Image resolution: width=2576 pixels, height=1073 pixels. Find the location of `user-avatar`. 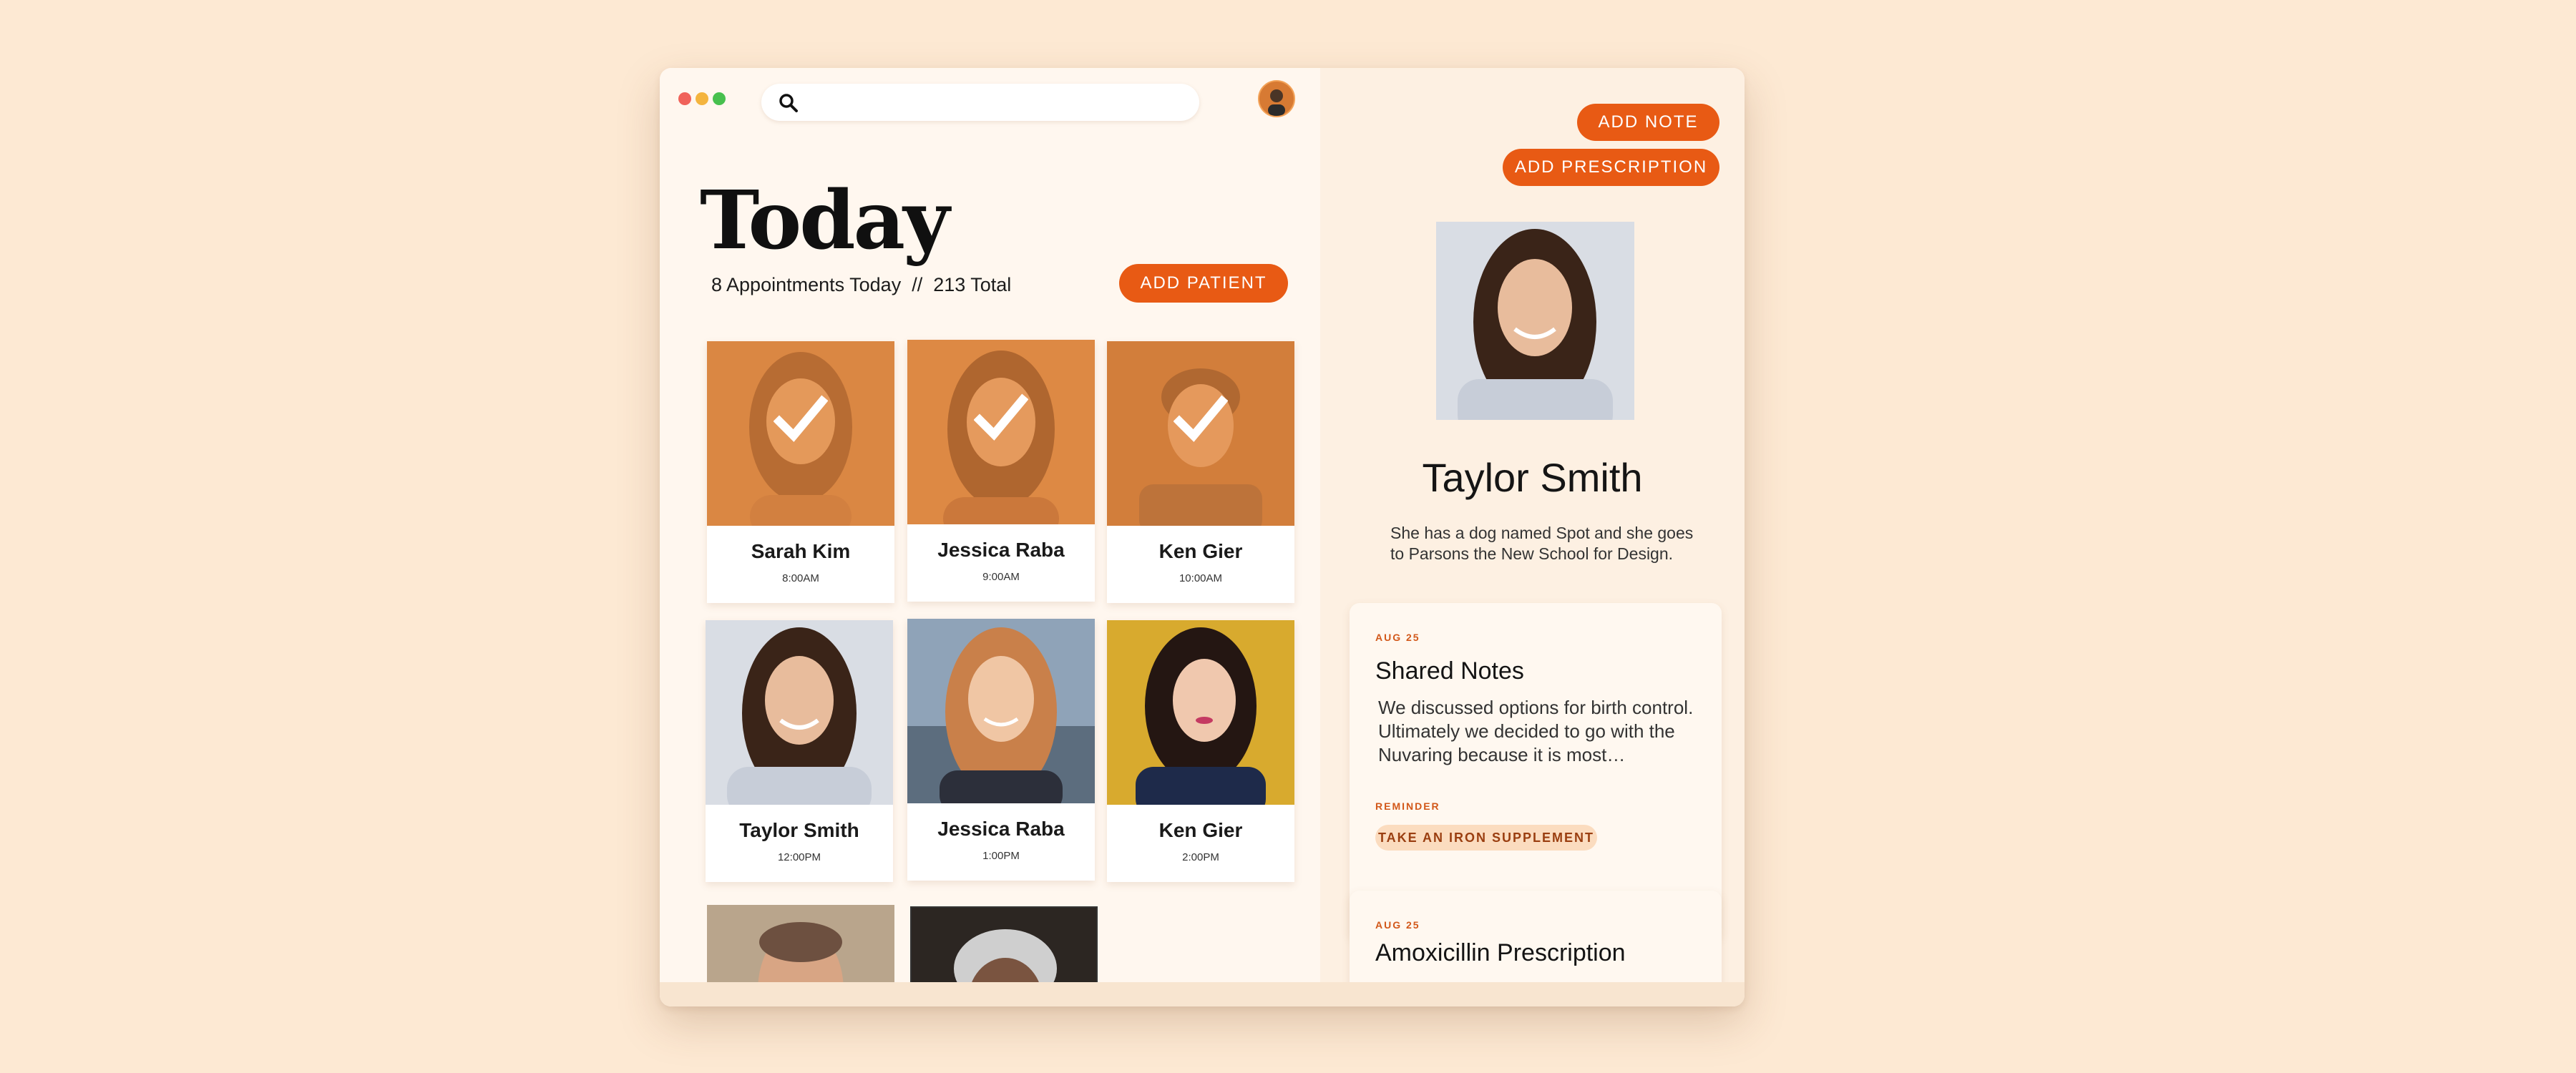

user-avatar is located at coordinates (1276, 98).